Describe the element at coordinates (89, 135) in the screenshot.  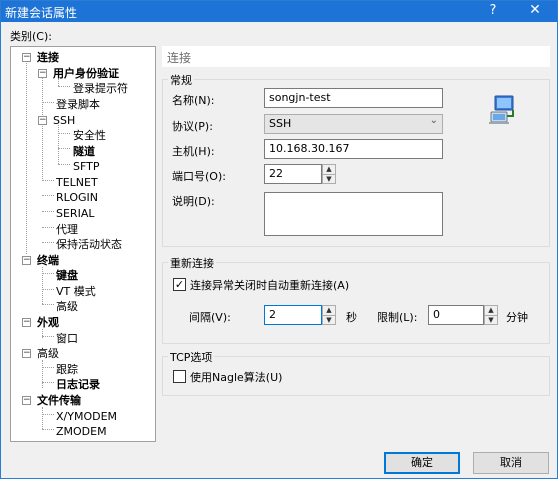
I see `tree-item-security: 安全性` at that location.